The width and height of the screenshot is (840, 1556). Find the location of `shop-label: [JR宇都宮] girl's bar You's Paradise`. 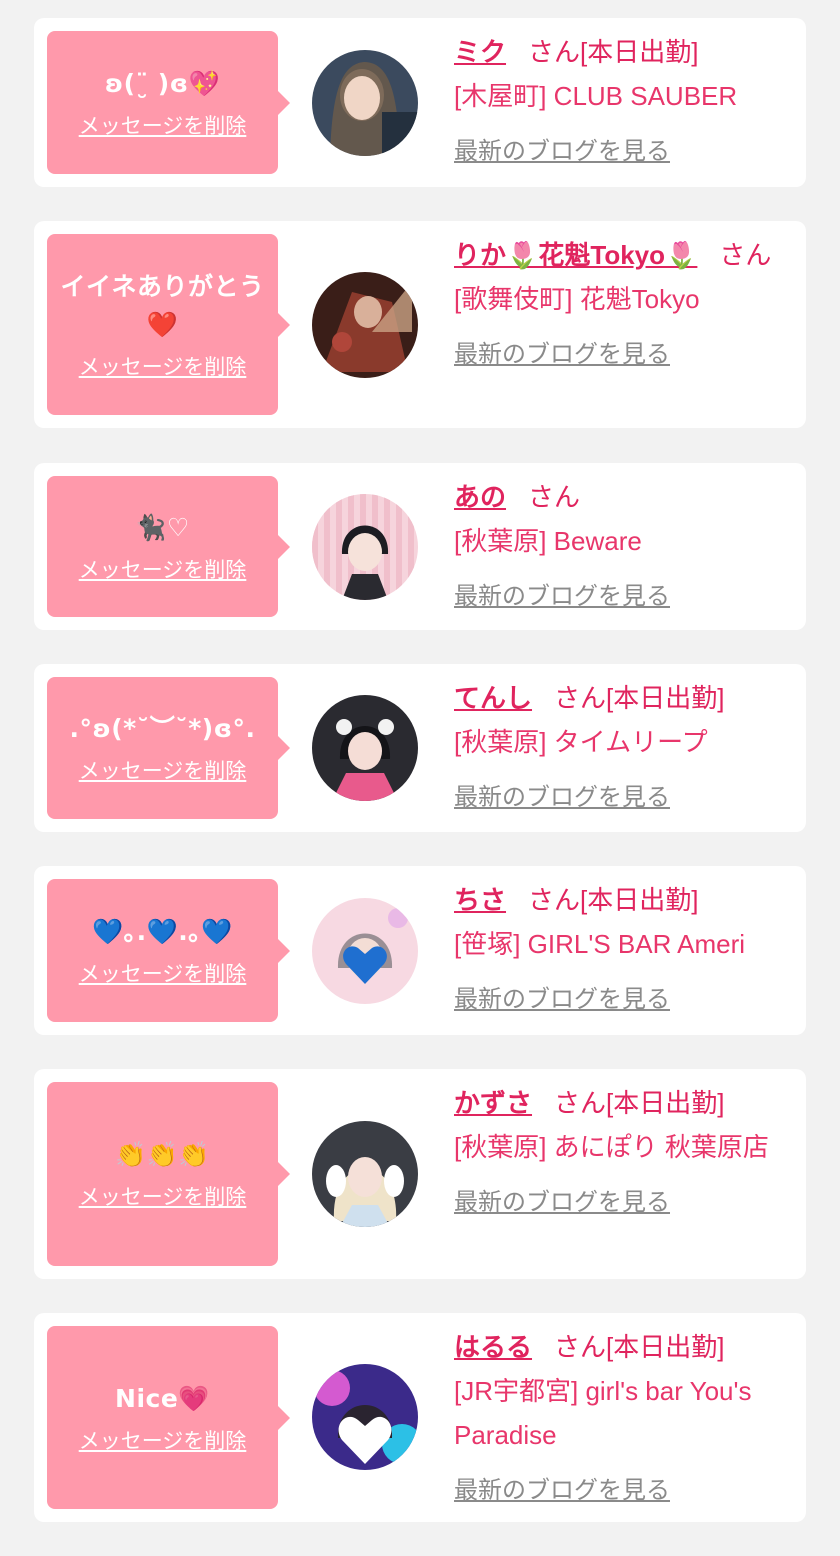

shop-label: [JR宇都宮] girl's bar You's Paradise is located at coordinates (603, 1413).